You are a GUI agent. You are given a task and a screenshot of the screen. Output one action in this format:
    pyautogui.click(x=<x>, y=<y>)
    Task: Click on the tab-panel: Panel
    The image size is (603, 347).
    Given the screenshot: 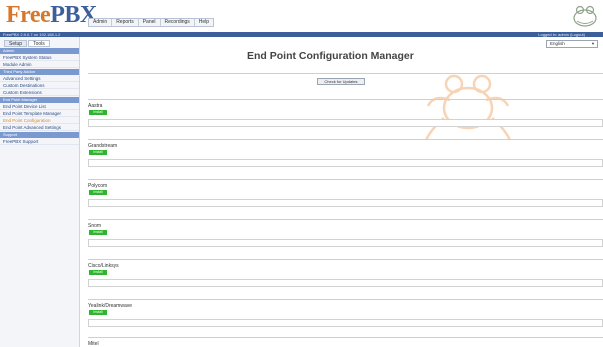 What is the action you would take?
    pyautogui.click(x=150, y=22)
    